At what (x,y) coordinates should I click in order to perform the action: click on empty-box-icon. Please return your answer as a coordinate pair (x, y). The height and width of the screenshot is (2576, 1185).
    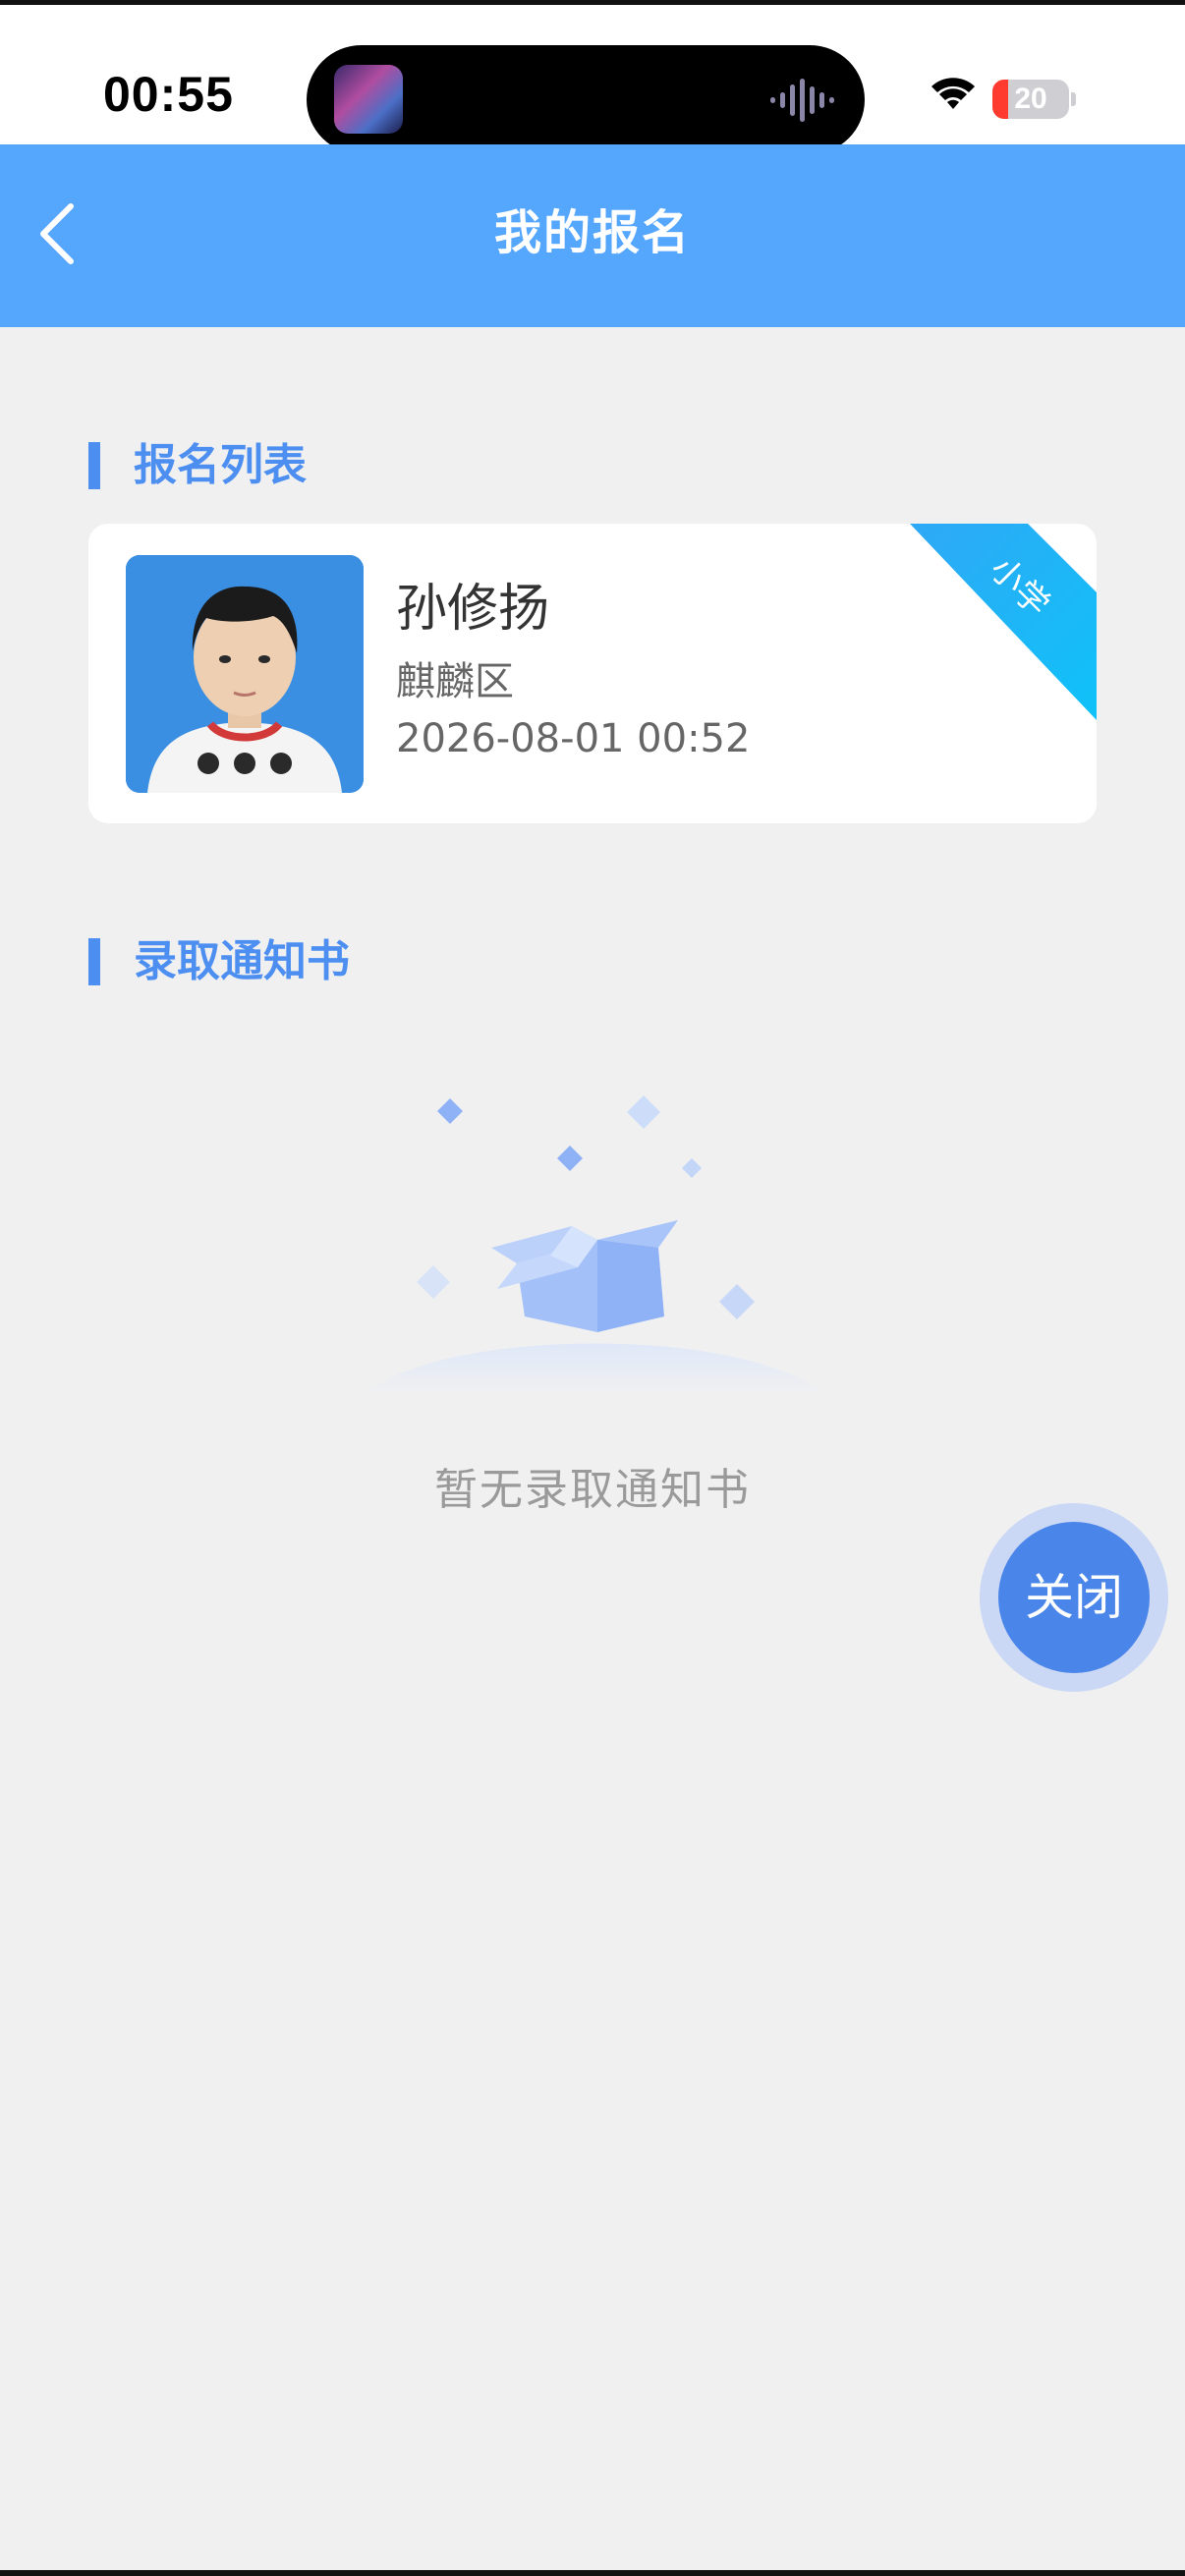
    Looking at the image, I should click on (594, 1245).